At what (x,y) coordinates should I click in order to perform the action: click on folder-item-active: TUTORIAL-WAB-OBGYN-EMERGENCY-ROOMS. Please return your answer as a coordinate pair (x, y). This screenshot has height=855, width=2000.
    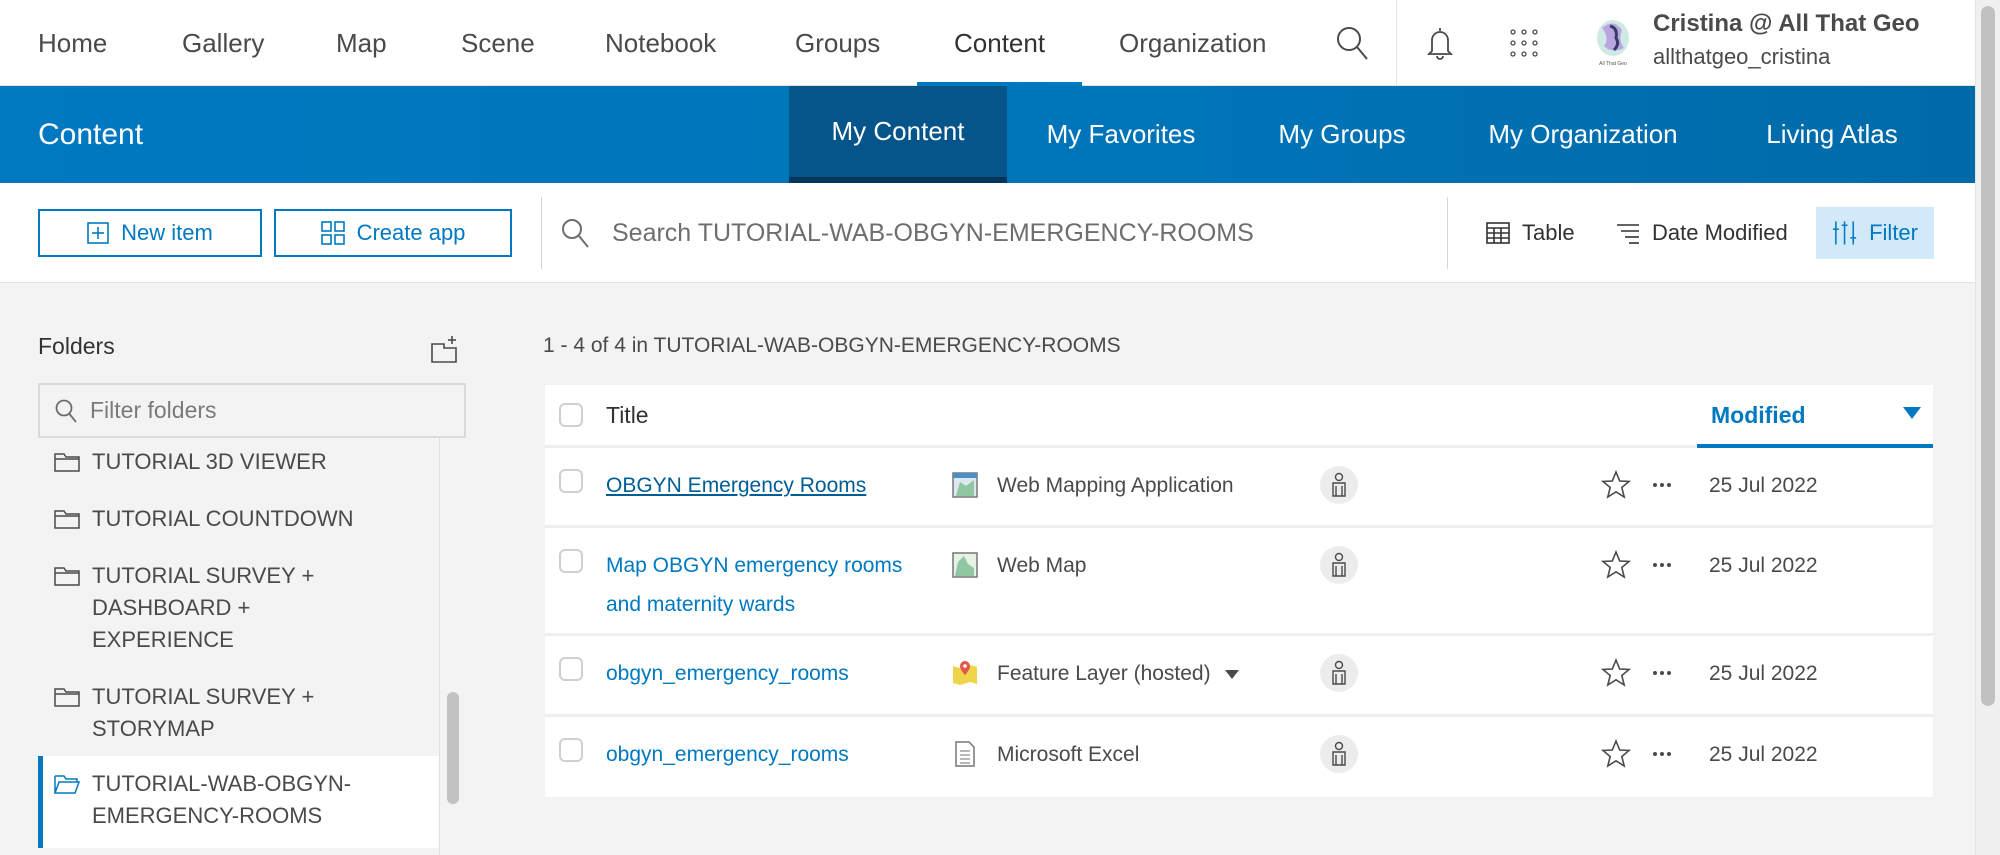
    Looking at the image, I should click on (238, 802).